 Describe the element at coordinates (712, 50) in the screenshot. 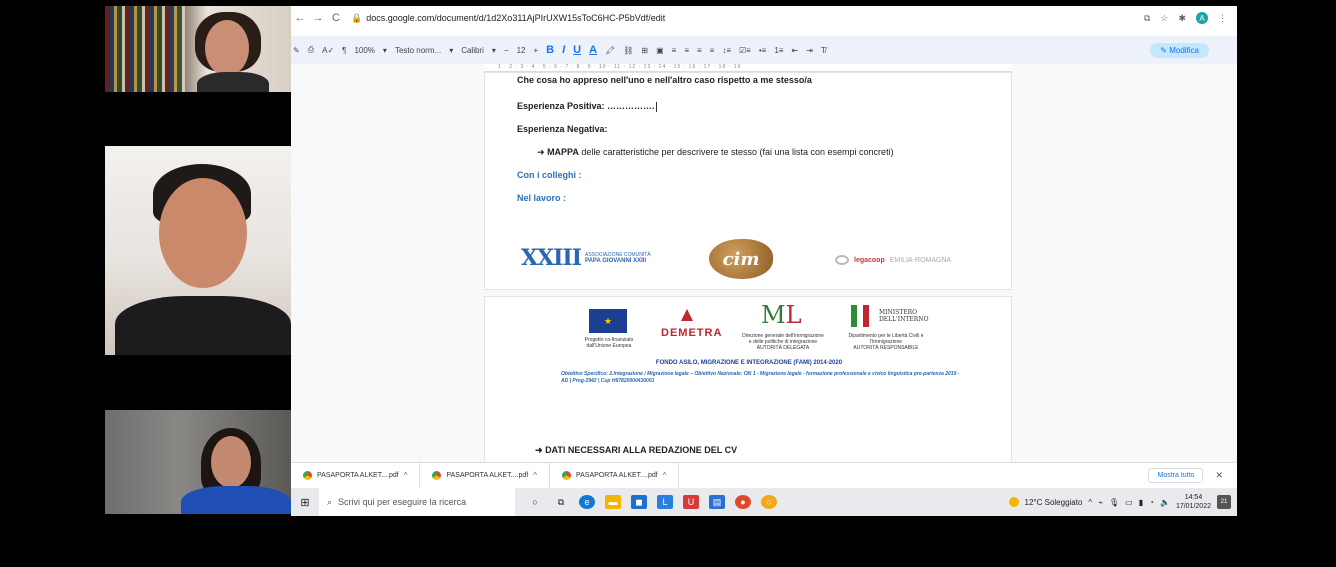

I see `align-justify-icon: ≡` at that location.